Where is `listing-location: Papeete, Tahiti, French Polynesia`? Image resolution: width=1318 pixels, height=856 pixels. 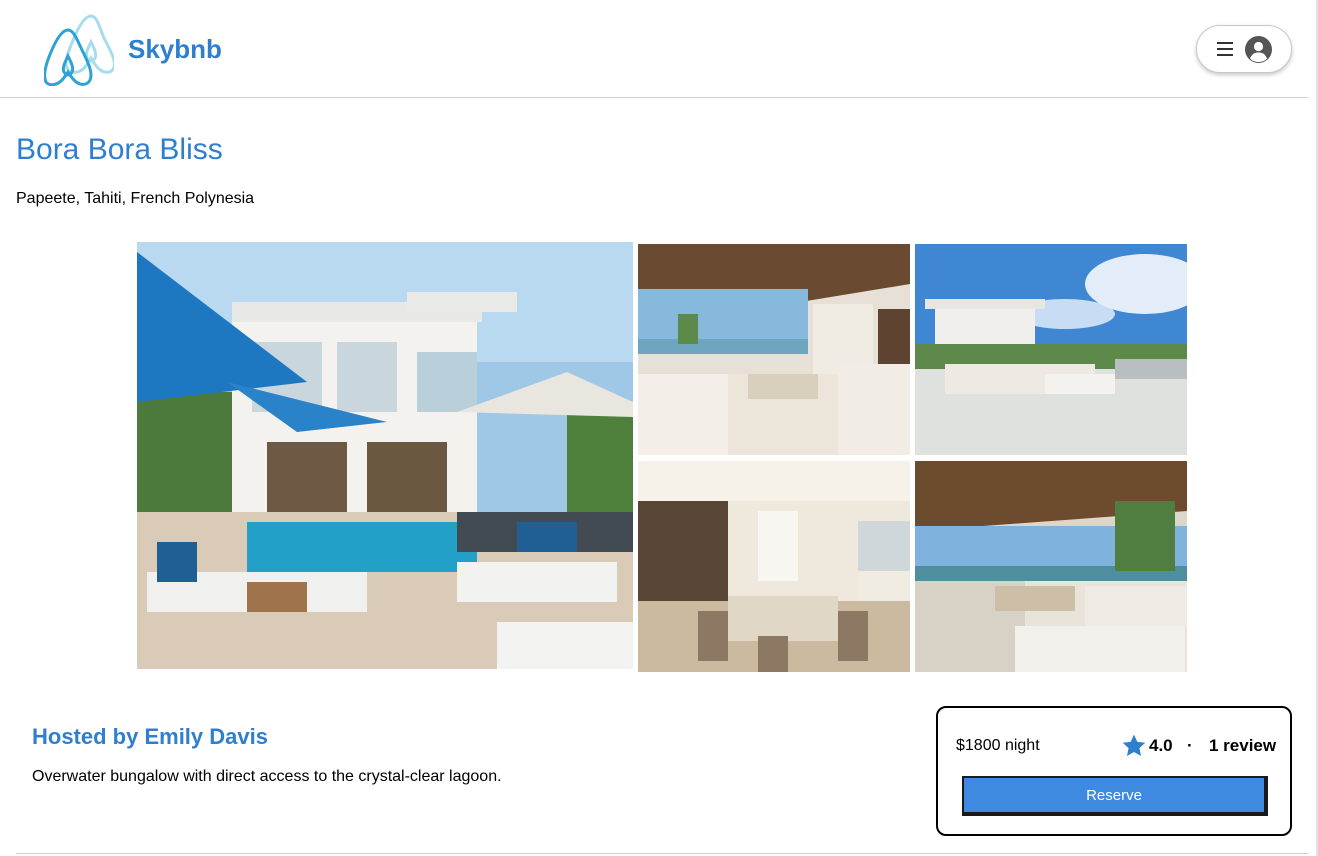
listing-location: Papeete, Tahiti, French Polynesia is located at coordinates (135, 198).